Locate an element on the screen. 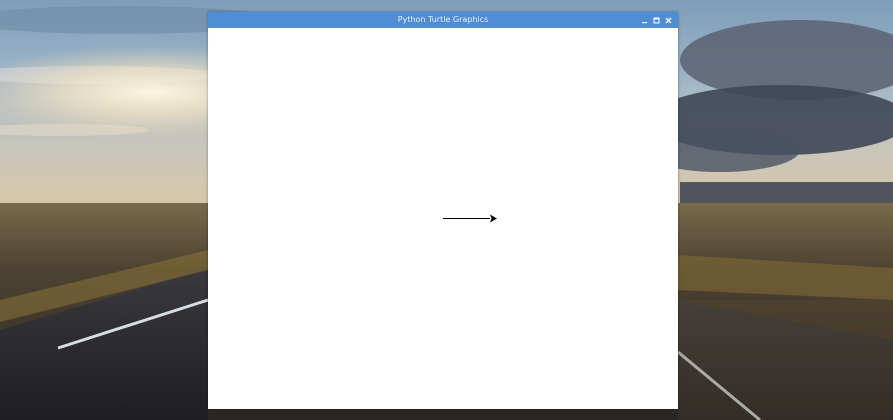 This screenshot has width=893, height=420. window-title: Python Turtle Graphics is located at coordinates (443, 19).